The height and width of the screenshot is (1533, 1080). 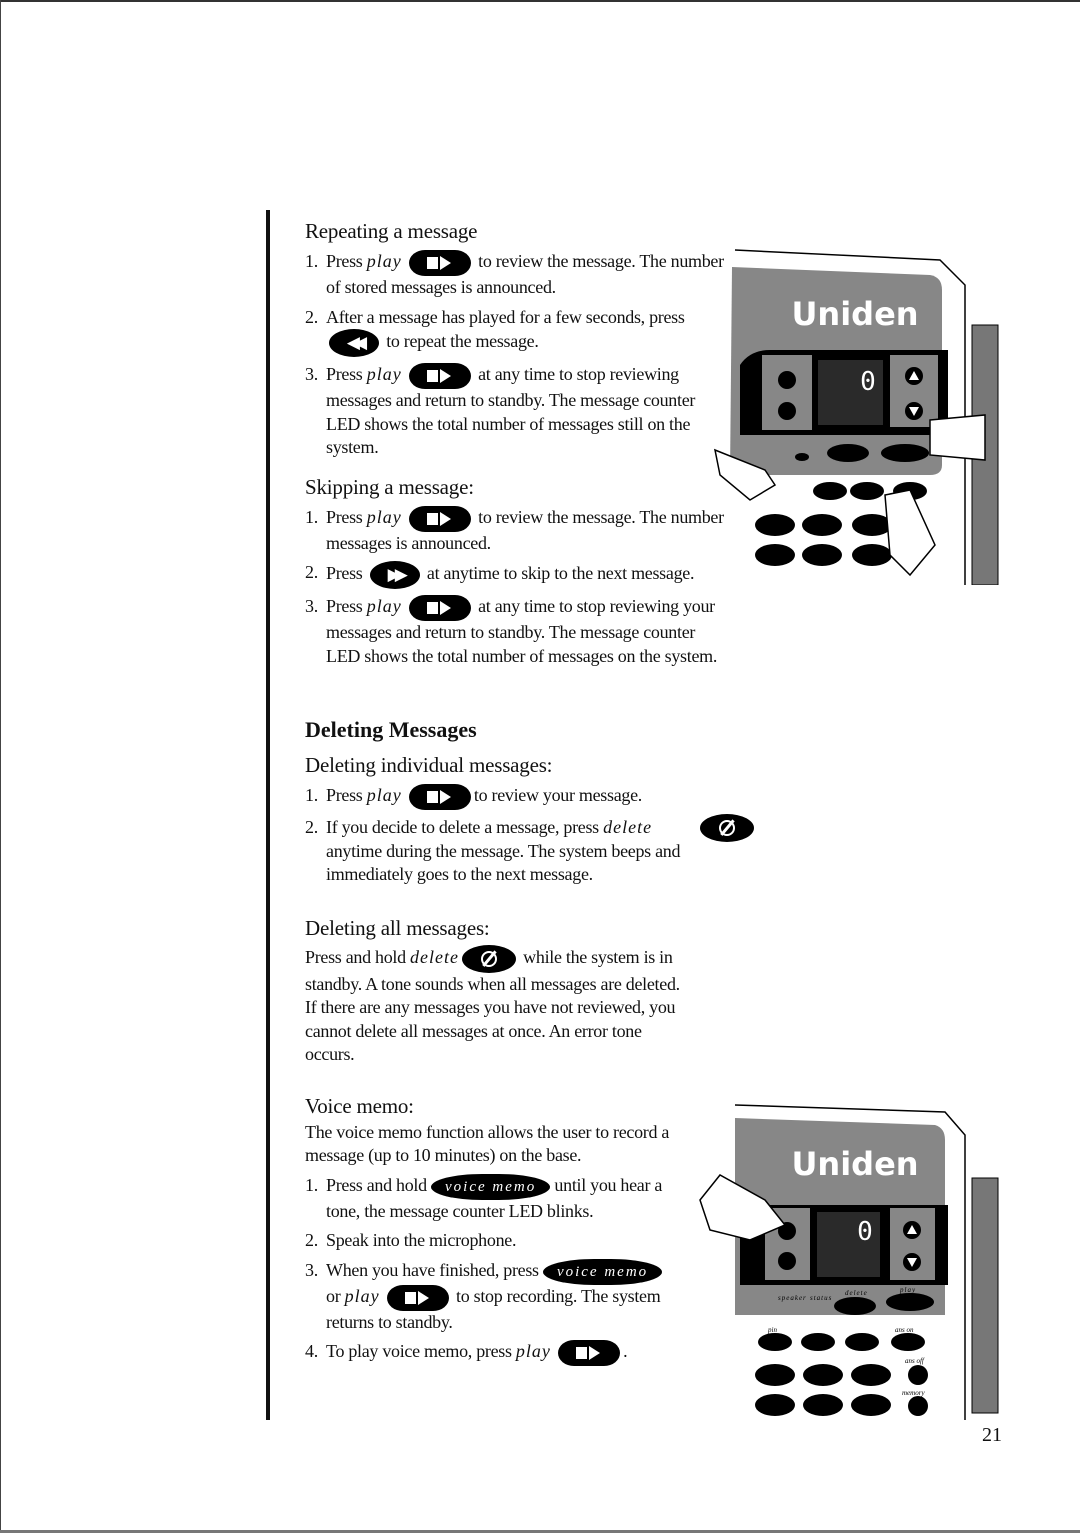 I want to click on pin-label: pin, so click(x=772, y=1330).